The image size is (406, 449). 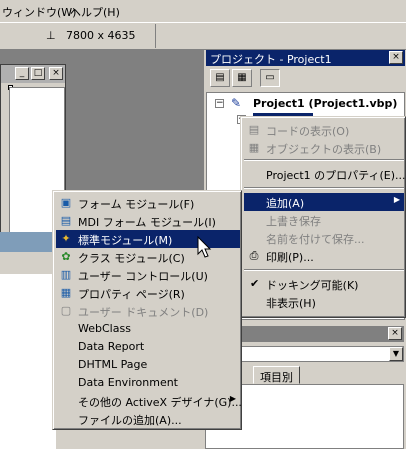 What do you see at coordinates (66, 256) in the screenshot?
I see `class-module-icon: ✿` at bounding box center [66, 256].